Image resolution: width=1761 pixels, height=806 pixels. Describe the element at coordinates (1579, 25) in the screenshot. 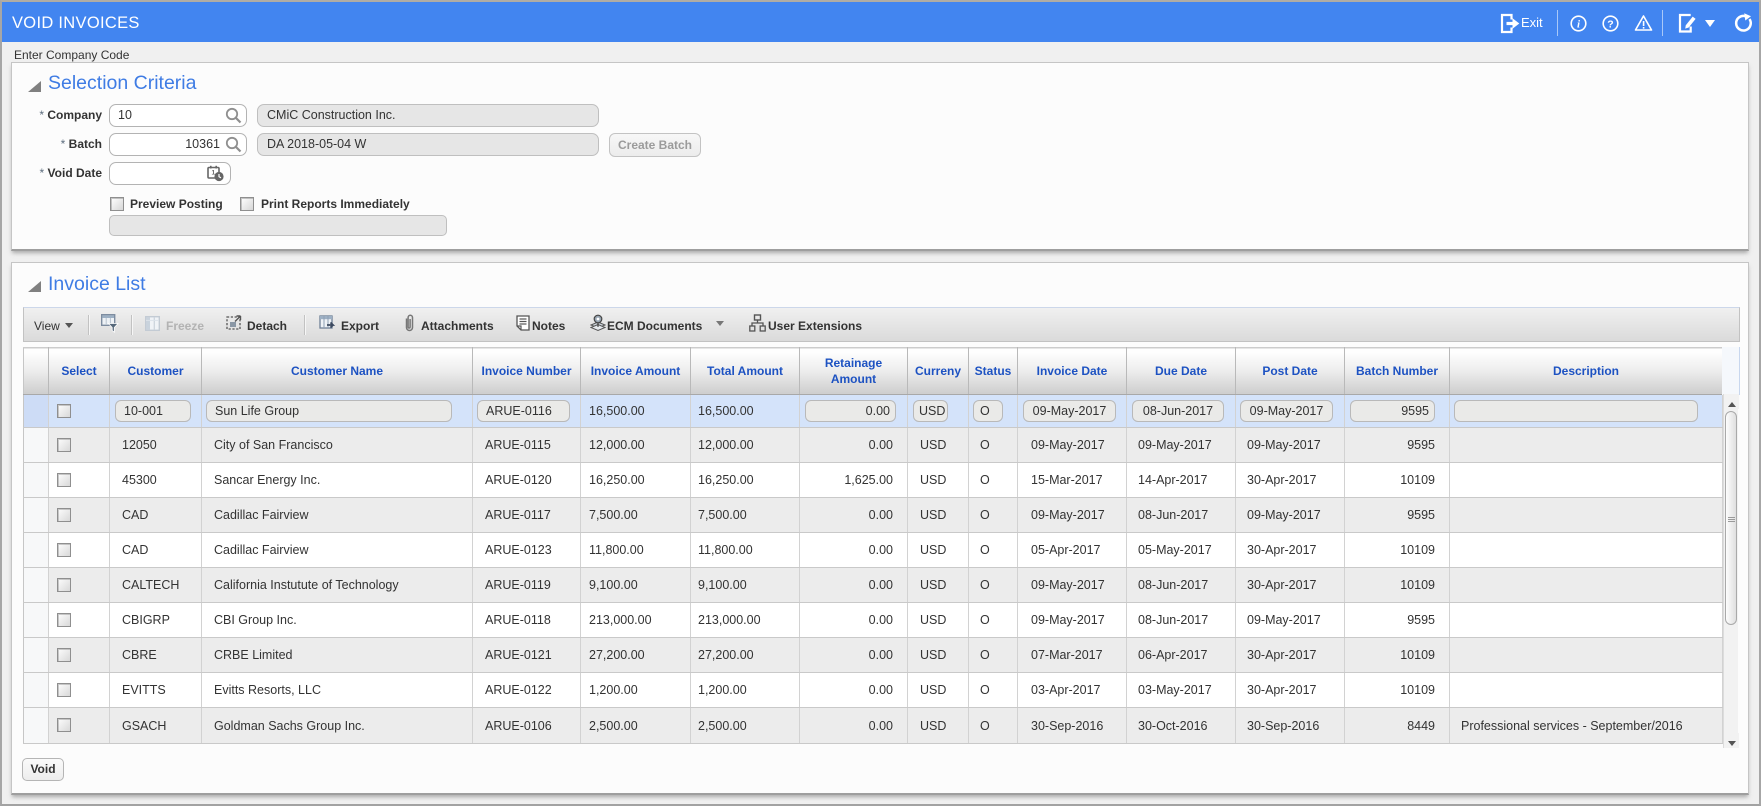

I see `svg-text: i` at that location.